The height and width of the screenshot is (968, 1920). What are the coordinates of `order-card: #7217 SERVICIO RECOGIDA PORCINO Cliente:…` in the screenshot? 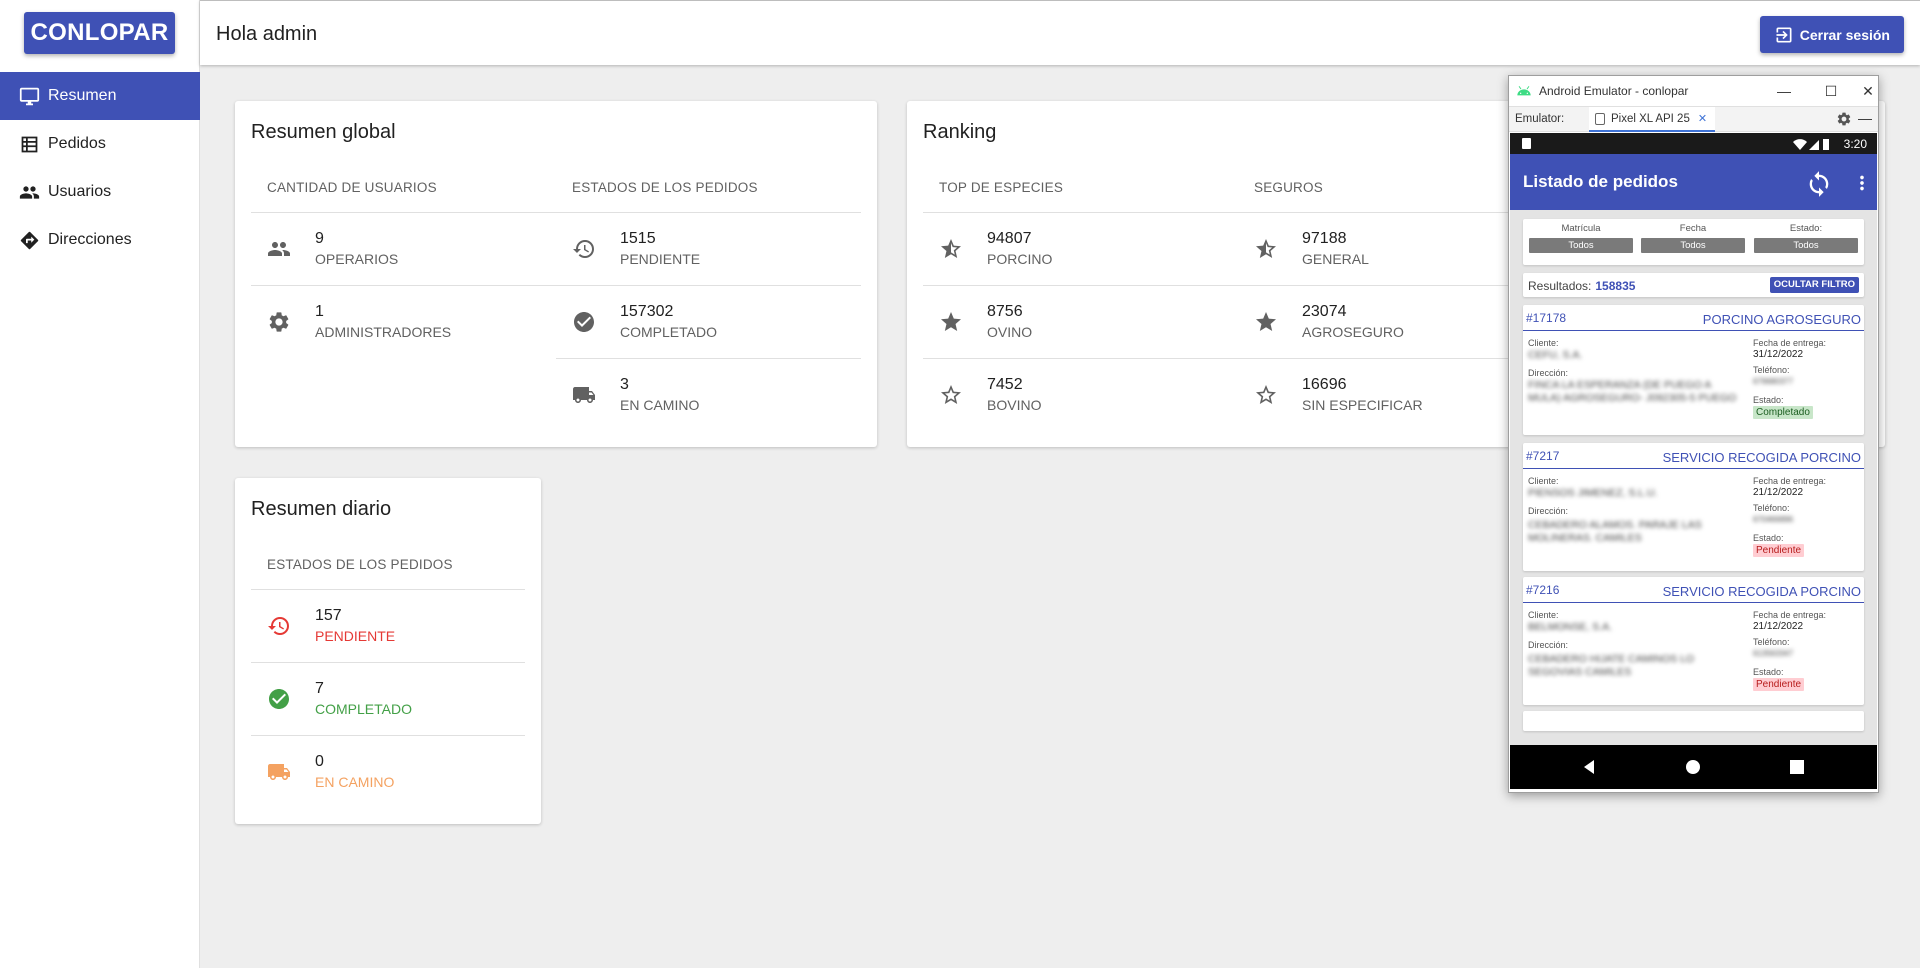 It's located at (1693, 507).